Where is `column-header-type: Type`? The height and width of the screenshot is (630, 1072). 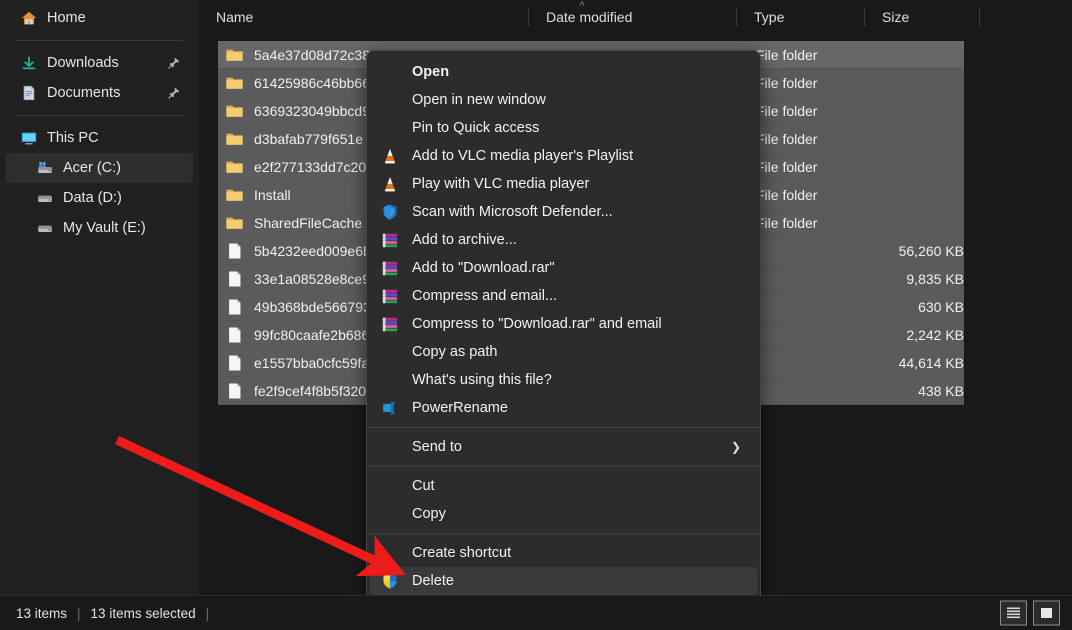
column-header-type: Type is located at coordinates (801, 16).